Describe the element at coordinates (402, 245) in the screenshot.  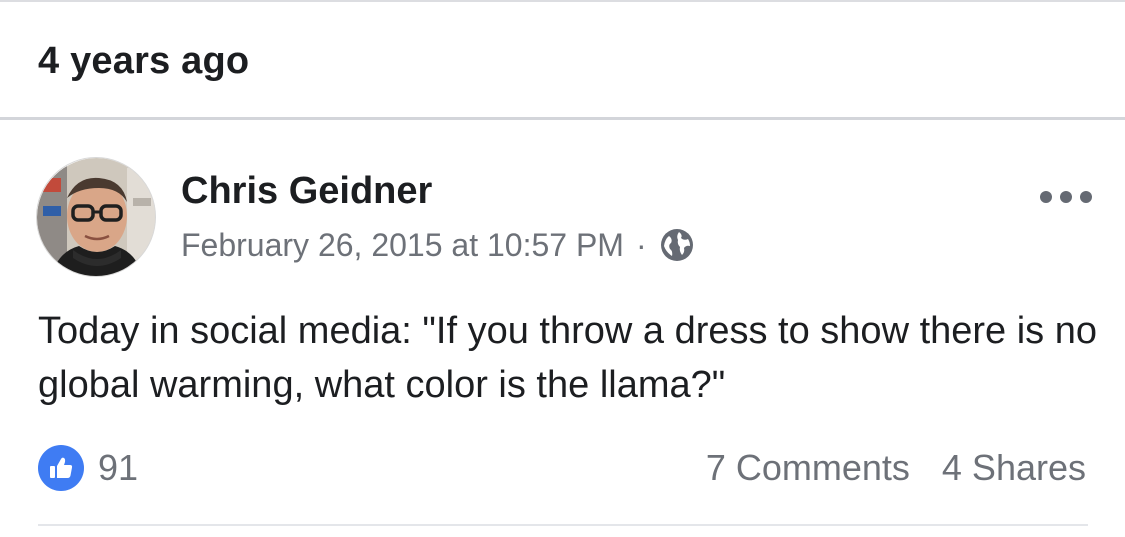
I see `post-timestamp: February 26, 2015 at 10:57 PM` at that location.